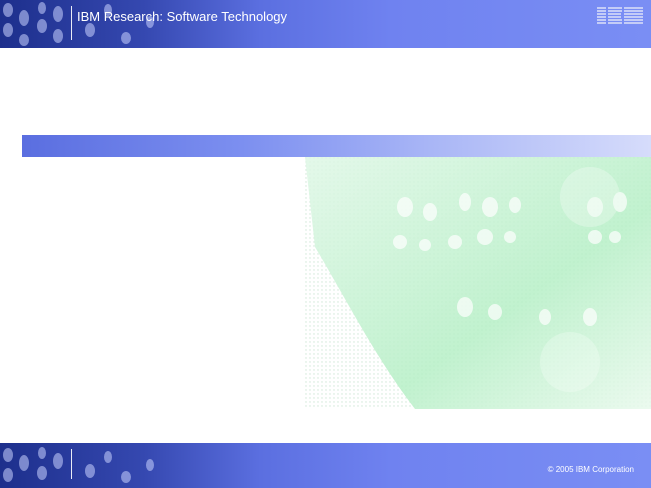 This screenshot has width=651, height=488. What do you see at coordinates (325, 465) in the screenshot?
I see `footer-banner: © 2005 IBM Corporation` at bounding box center [325, 465].